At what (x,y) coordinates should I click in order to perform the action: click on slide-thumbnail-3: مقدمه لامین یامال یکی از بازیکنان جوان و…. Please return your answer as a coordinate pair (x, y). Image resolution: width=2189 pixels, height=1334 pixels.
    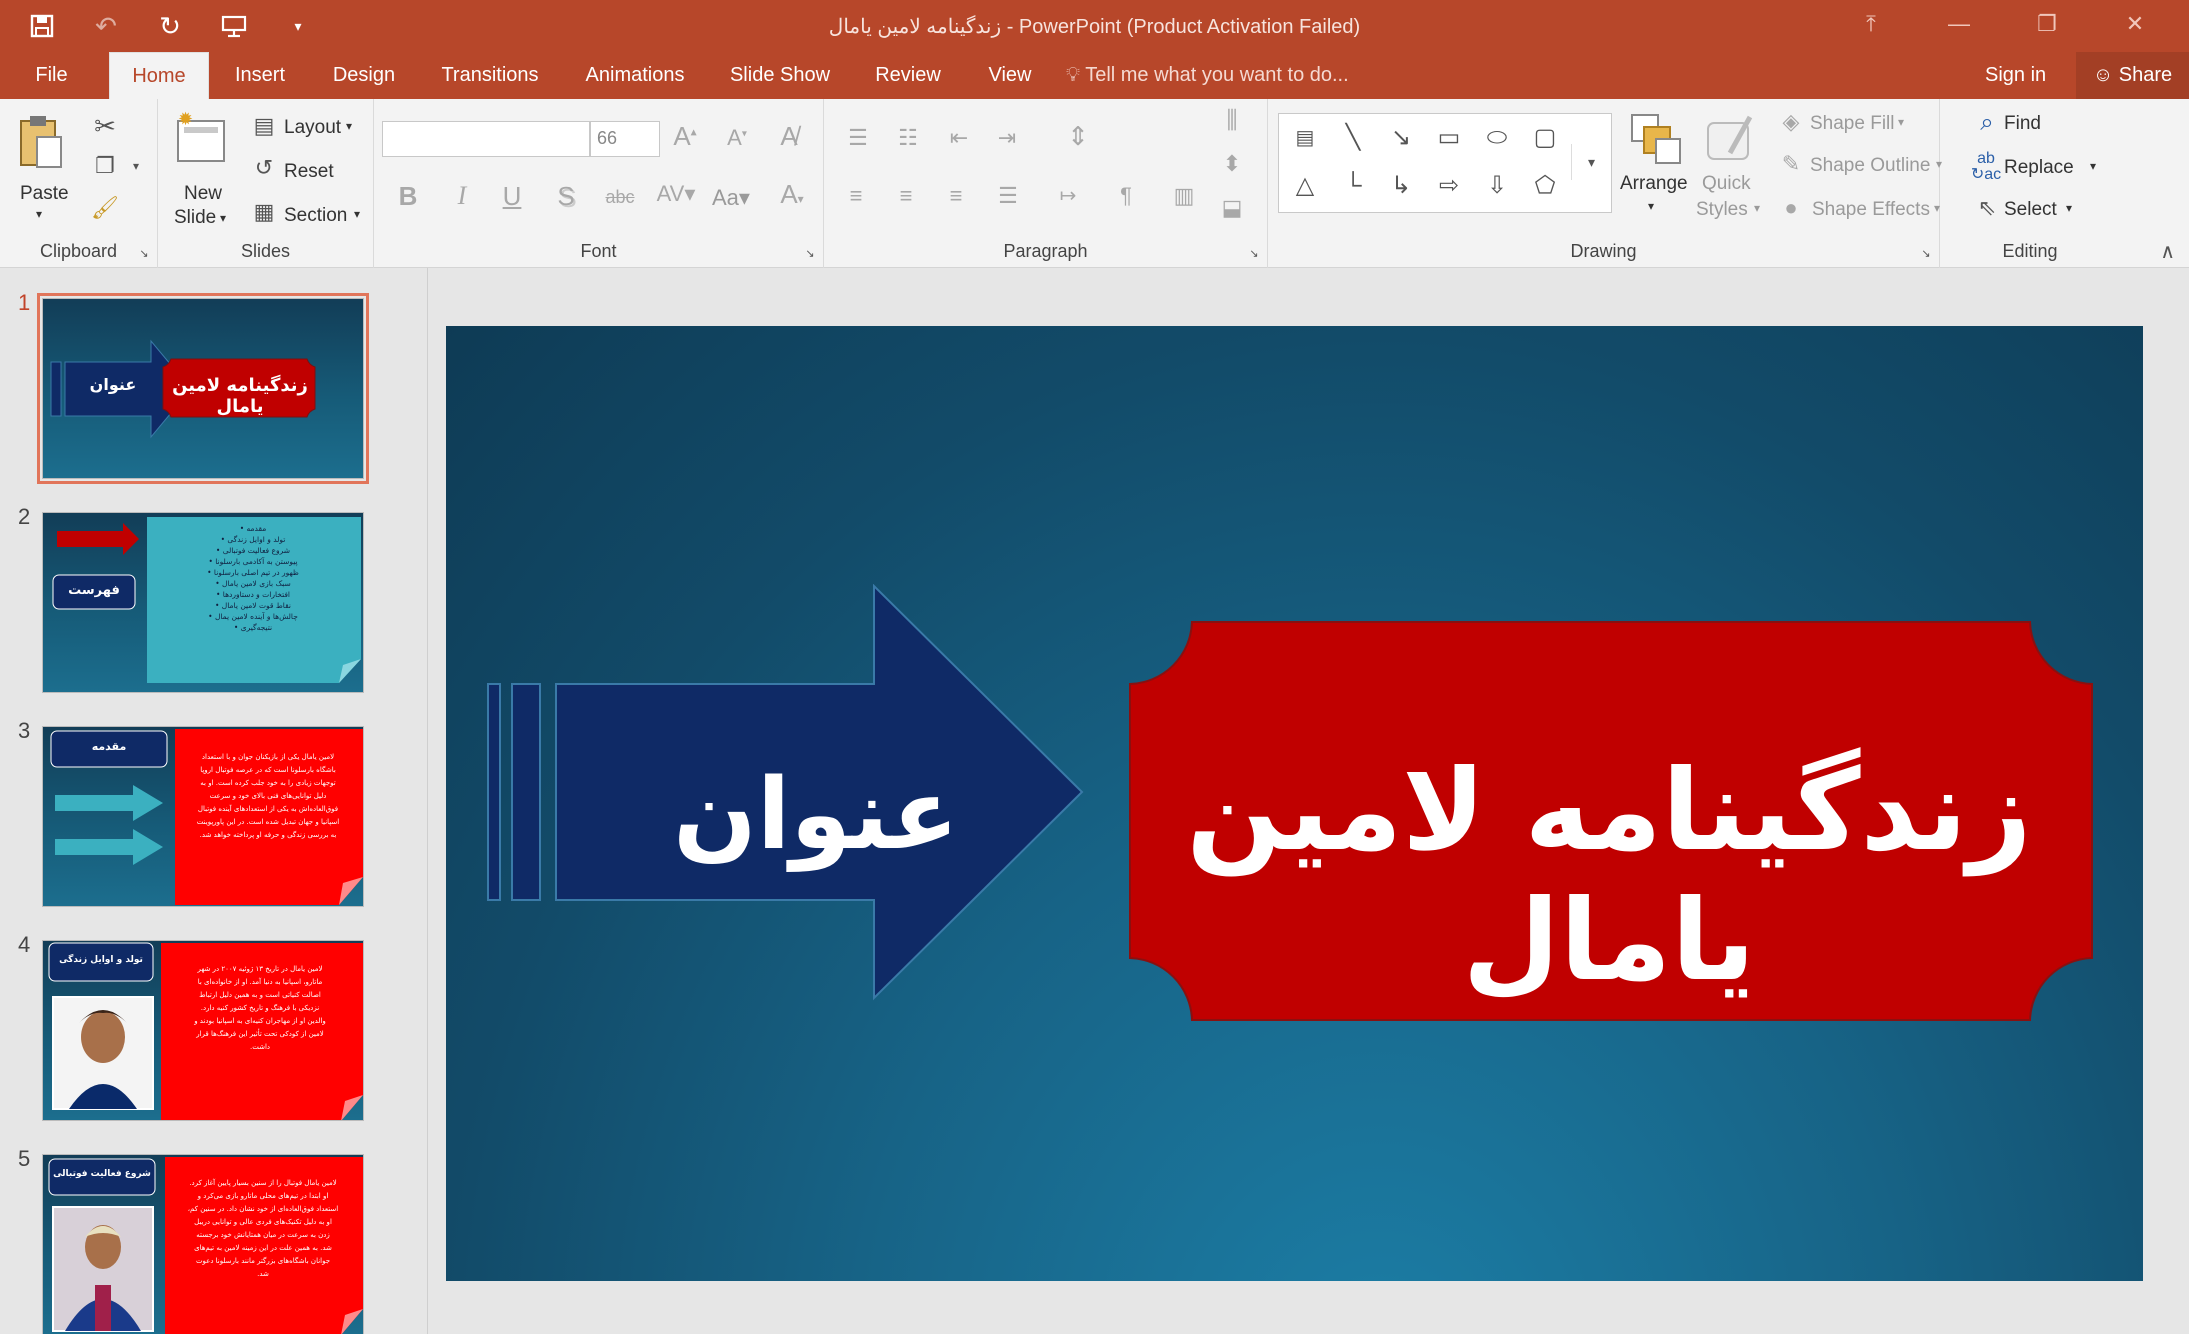
    Looking at the image, I should click on (203, 816).